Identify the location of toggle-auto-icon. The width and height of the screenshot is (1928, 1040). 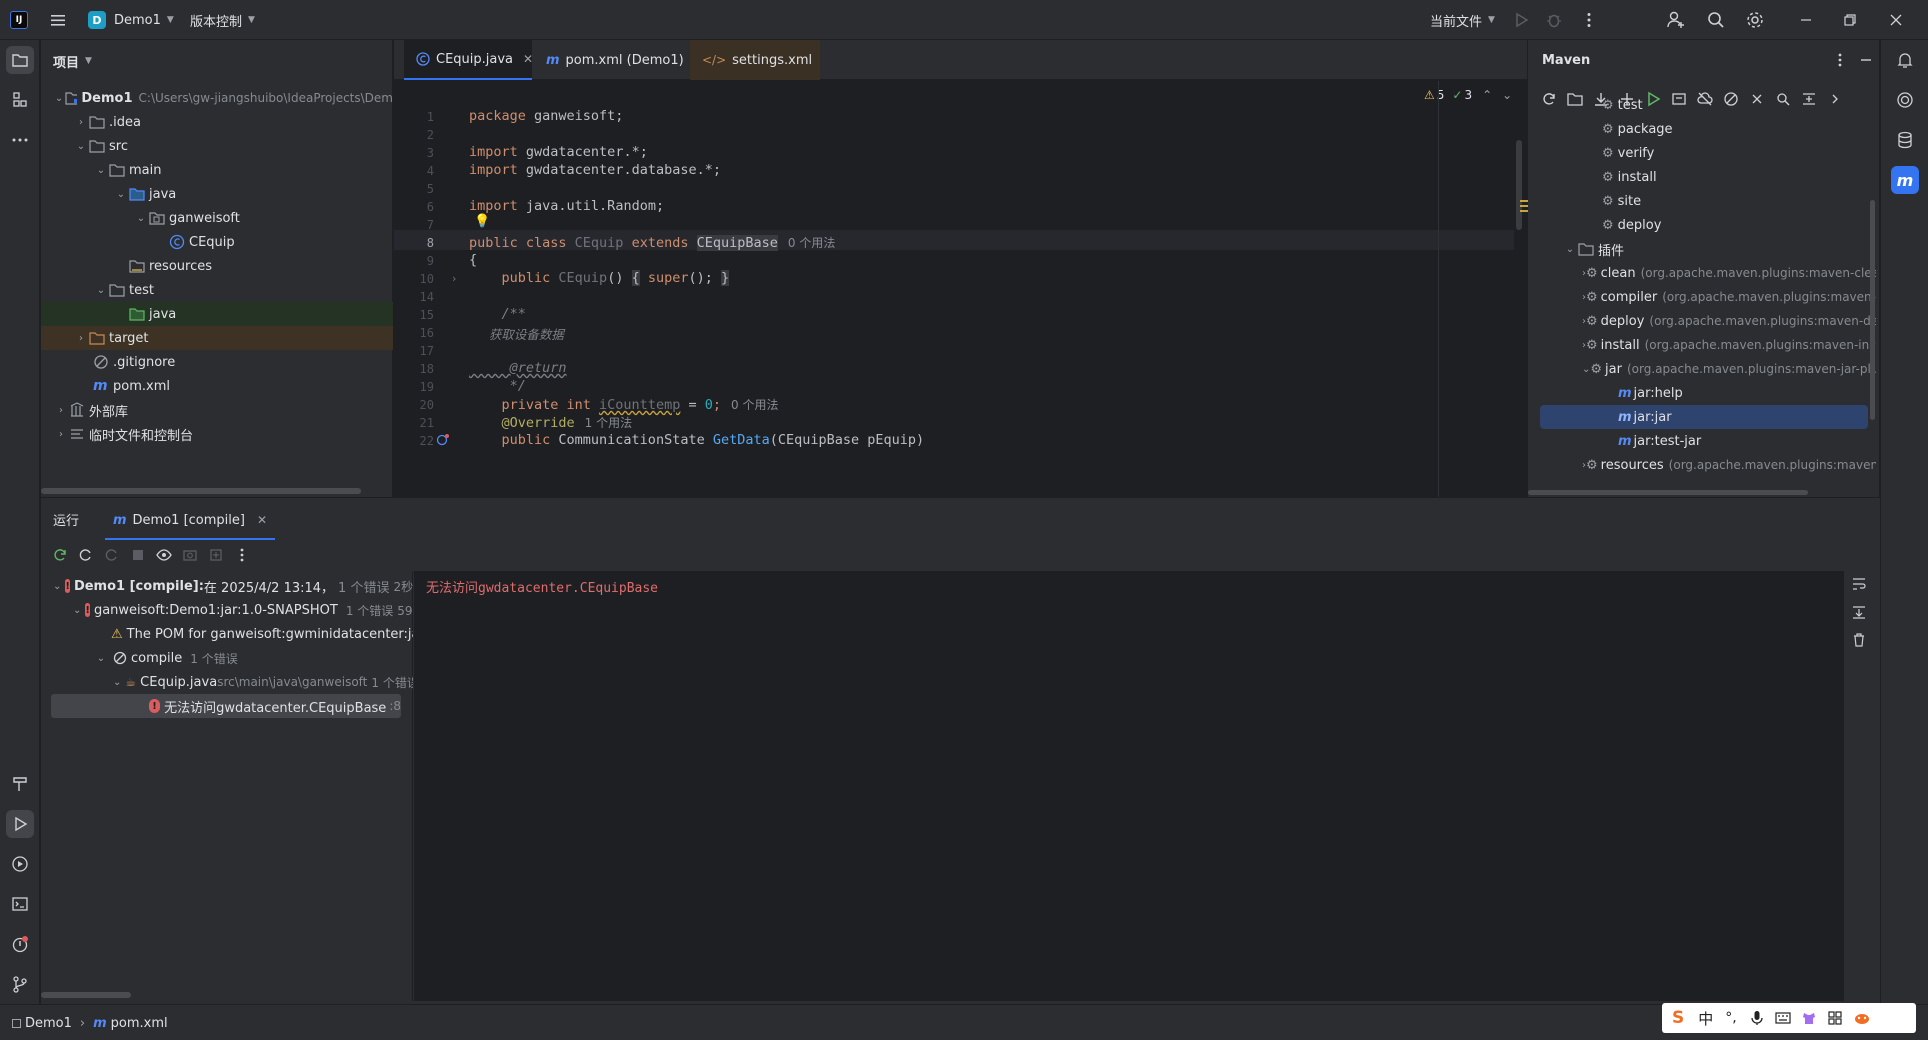
(112, 555).